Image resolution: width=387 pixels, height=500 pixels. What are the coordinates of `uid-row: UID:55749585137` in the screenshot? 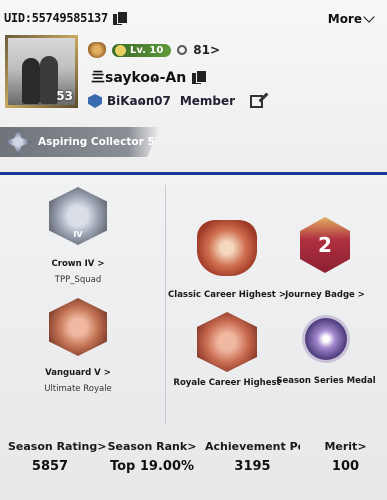 It's located at (66, 18).